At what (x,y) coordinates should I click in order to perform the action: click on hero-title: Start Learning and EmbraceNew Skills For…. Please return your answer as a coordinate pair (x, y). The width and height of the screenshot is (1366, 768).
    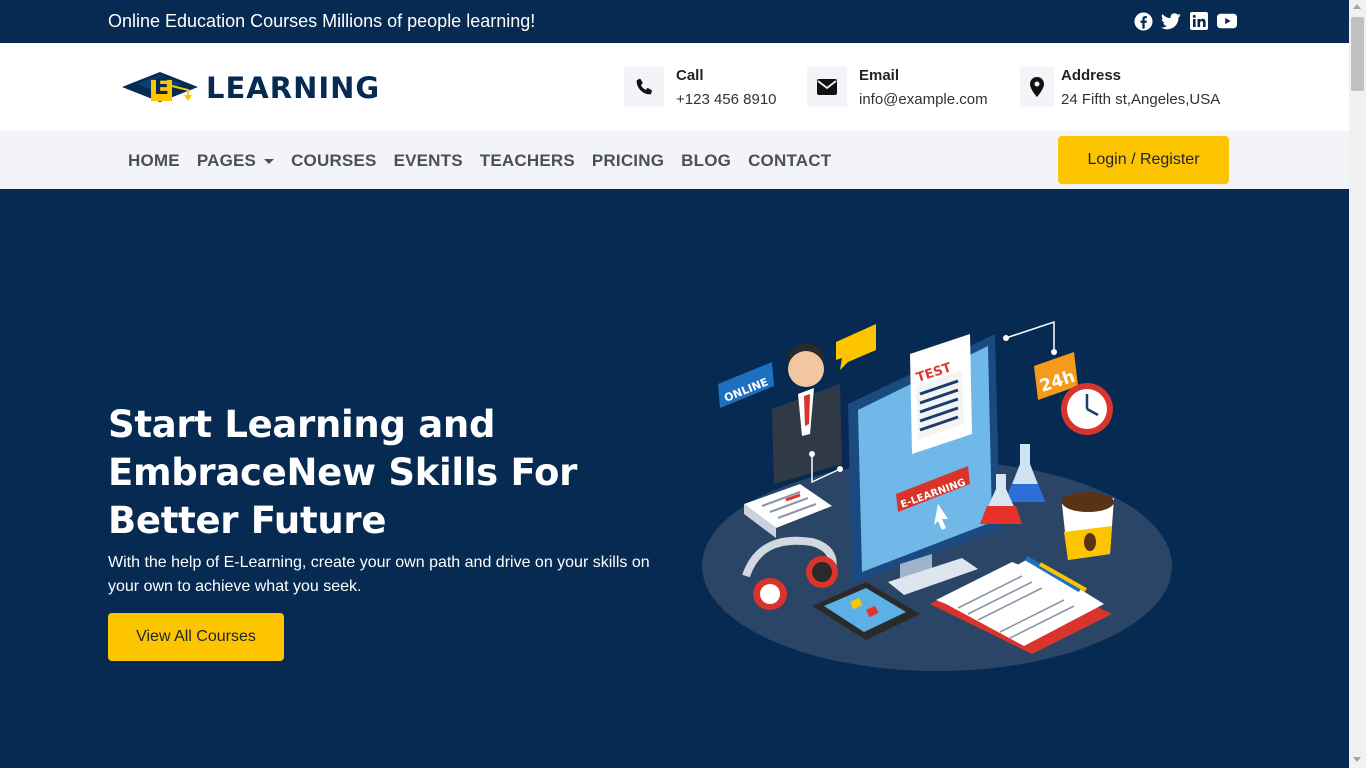
    Looking at the image, I should click on (343, 472).